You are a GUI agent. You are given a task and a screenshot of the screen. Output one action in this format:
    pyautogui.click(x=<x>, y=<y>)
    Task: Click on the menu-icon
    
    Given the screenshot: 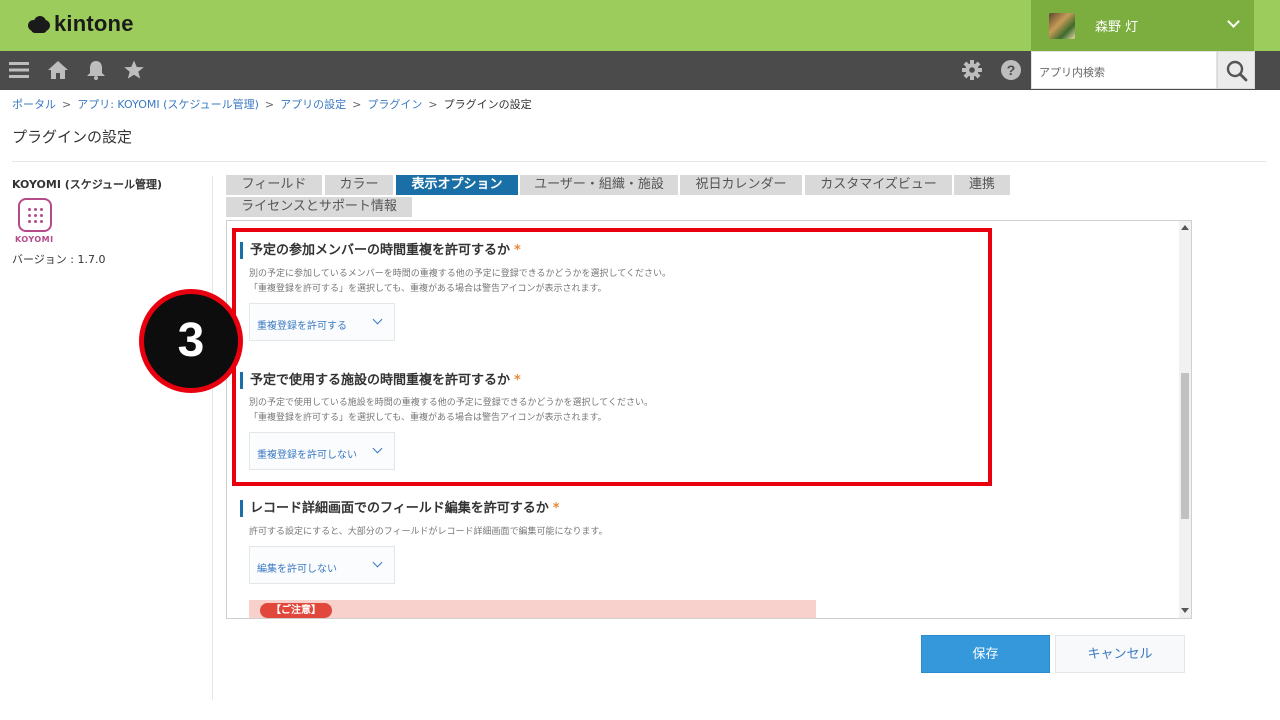 What is the action you would take?
    pyautogui.click(x=19, y=71)
    